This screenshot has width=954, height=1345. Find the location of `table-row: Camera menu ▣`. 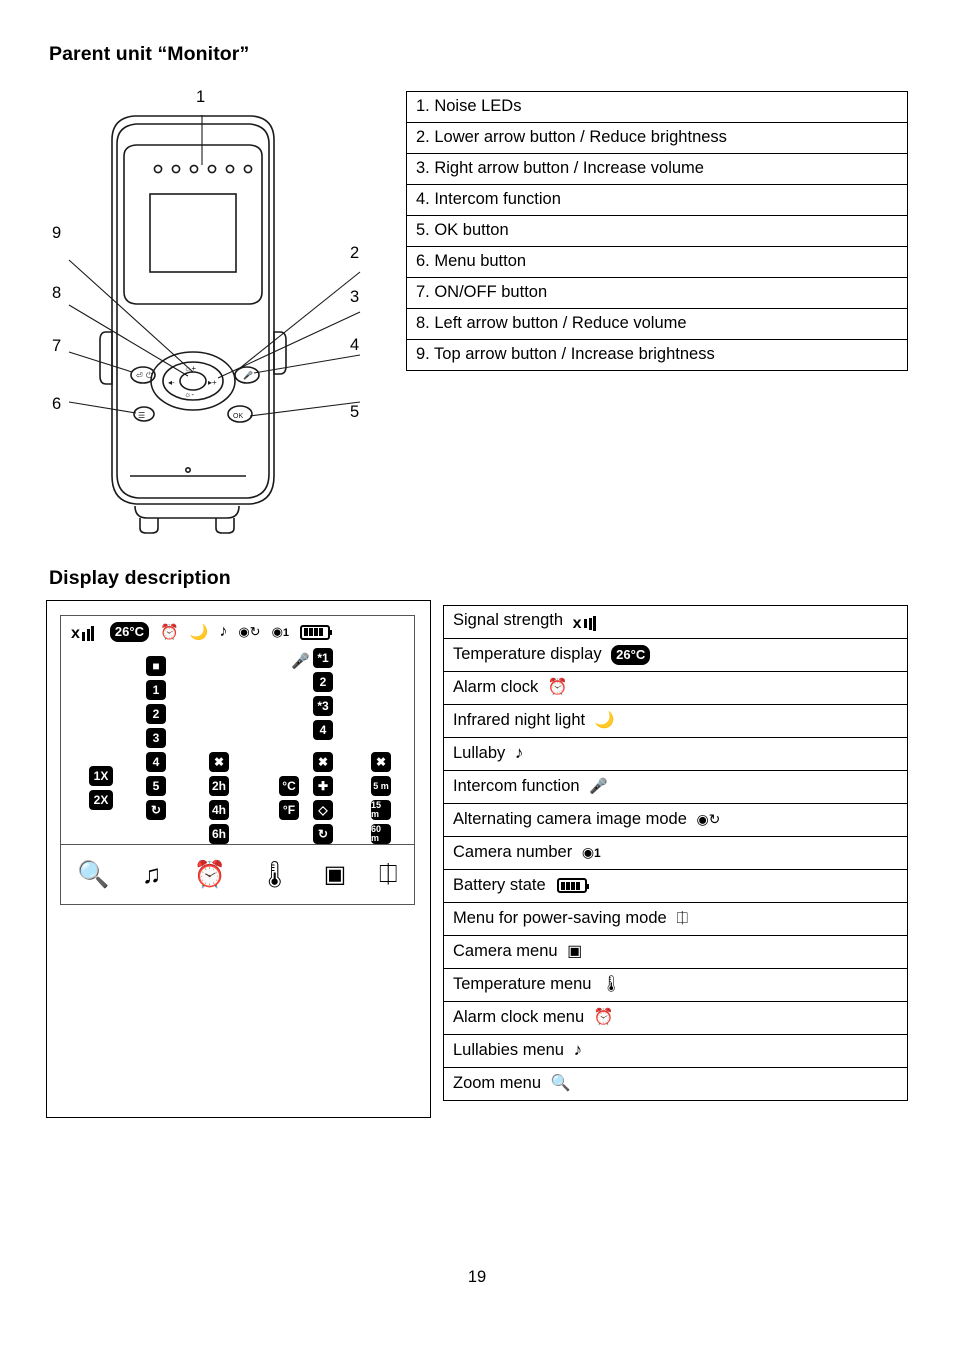

table-row: Camera menu ▣ is located at coordinates (675, 952).